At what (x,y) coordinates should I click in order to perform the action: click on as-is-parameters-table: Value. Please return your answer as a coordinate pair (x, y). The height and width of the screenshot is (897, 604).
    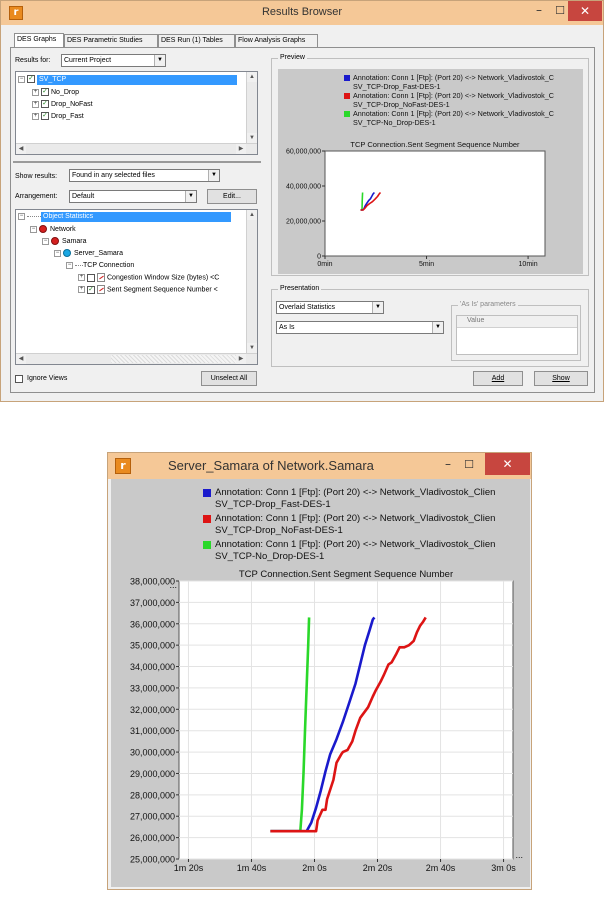
    Looking at the image, I should click on (517, 335).